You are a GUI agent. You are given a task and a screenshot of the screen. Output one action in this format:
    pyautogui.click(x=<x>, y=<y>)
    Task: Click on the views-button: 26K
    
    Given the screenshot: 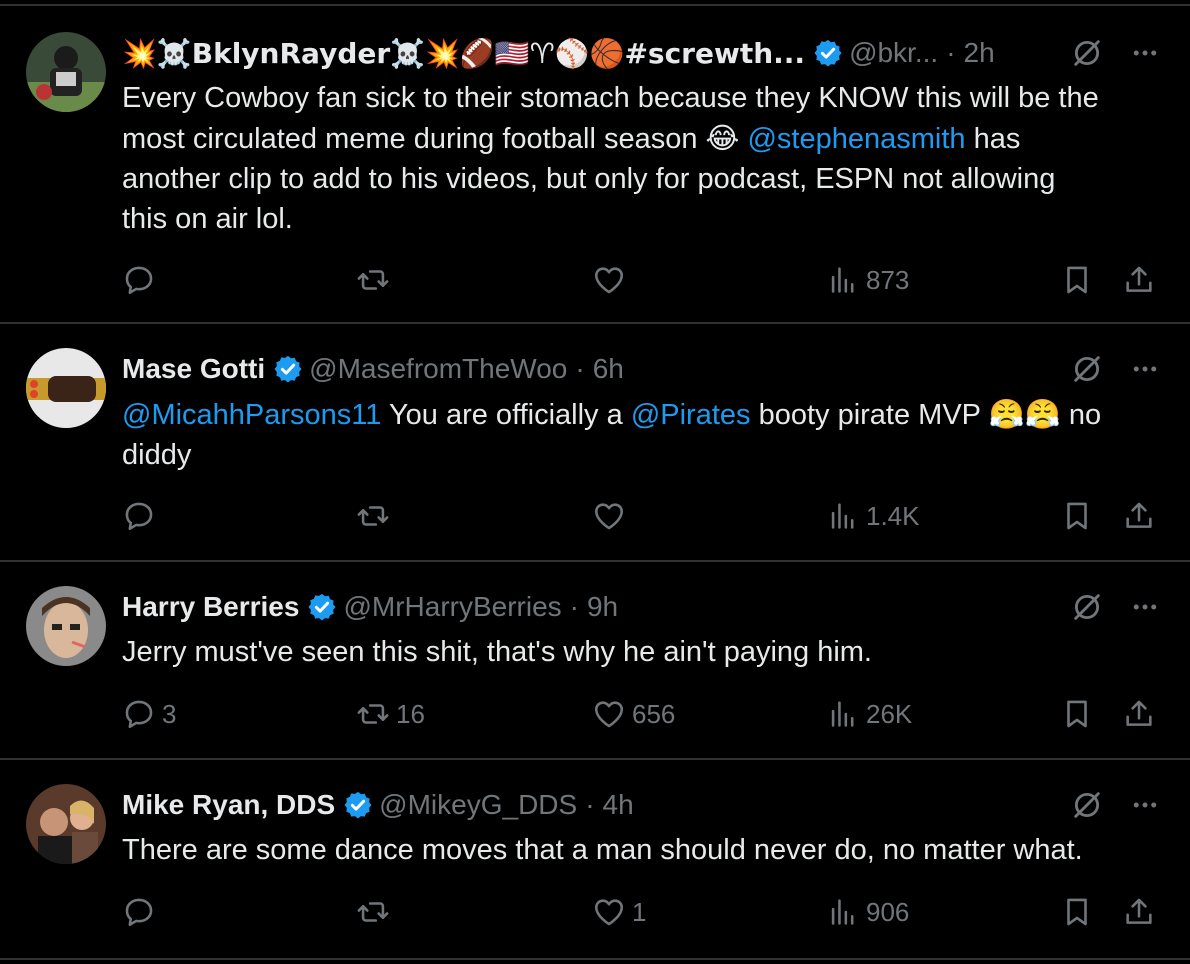 What is the action you would take?
    pyautogui.click(x=869, y=714)
    